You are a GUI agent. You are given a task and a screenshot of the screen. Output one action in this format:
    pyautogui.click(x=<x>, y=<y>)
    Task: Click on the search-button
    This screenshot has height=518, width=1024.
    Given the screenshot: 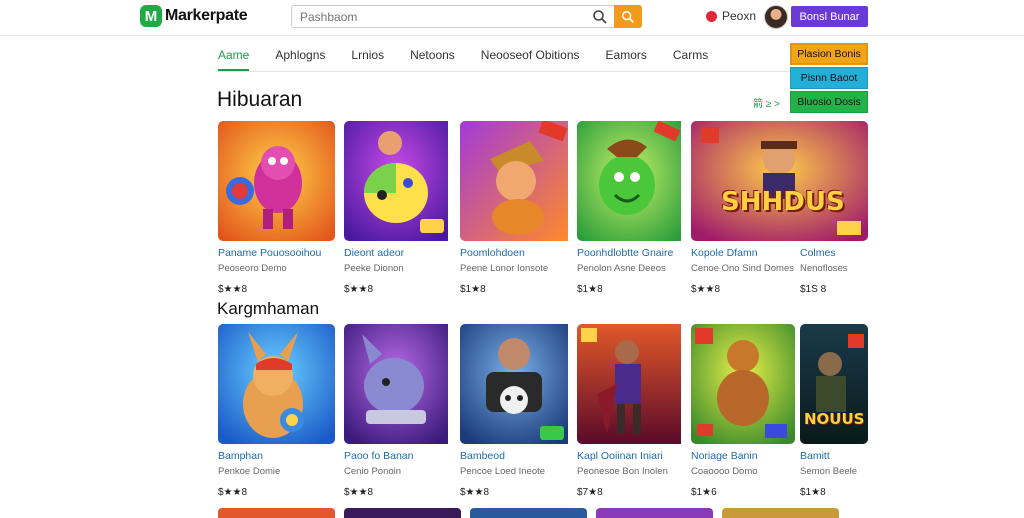 What is the action you would take?
    pyautogui.click(x=628, y=16)
    